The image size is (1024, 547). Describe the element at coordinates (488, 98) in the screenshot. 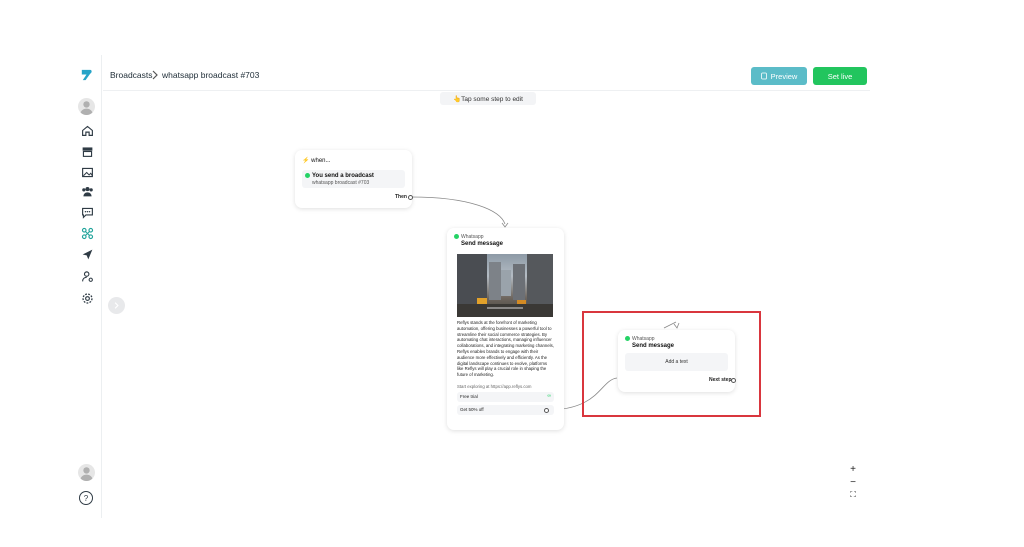

I see `edit-hint: 👆Tap some step to edit` at that location.